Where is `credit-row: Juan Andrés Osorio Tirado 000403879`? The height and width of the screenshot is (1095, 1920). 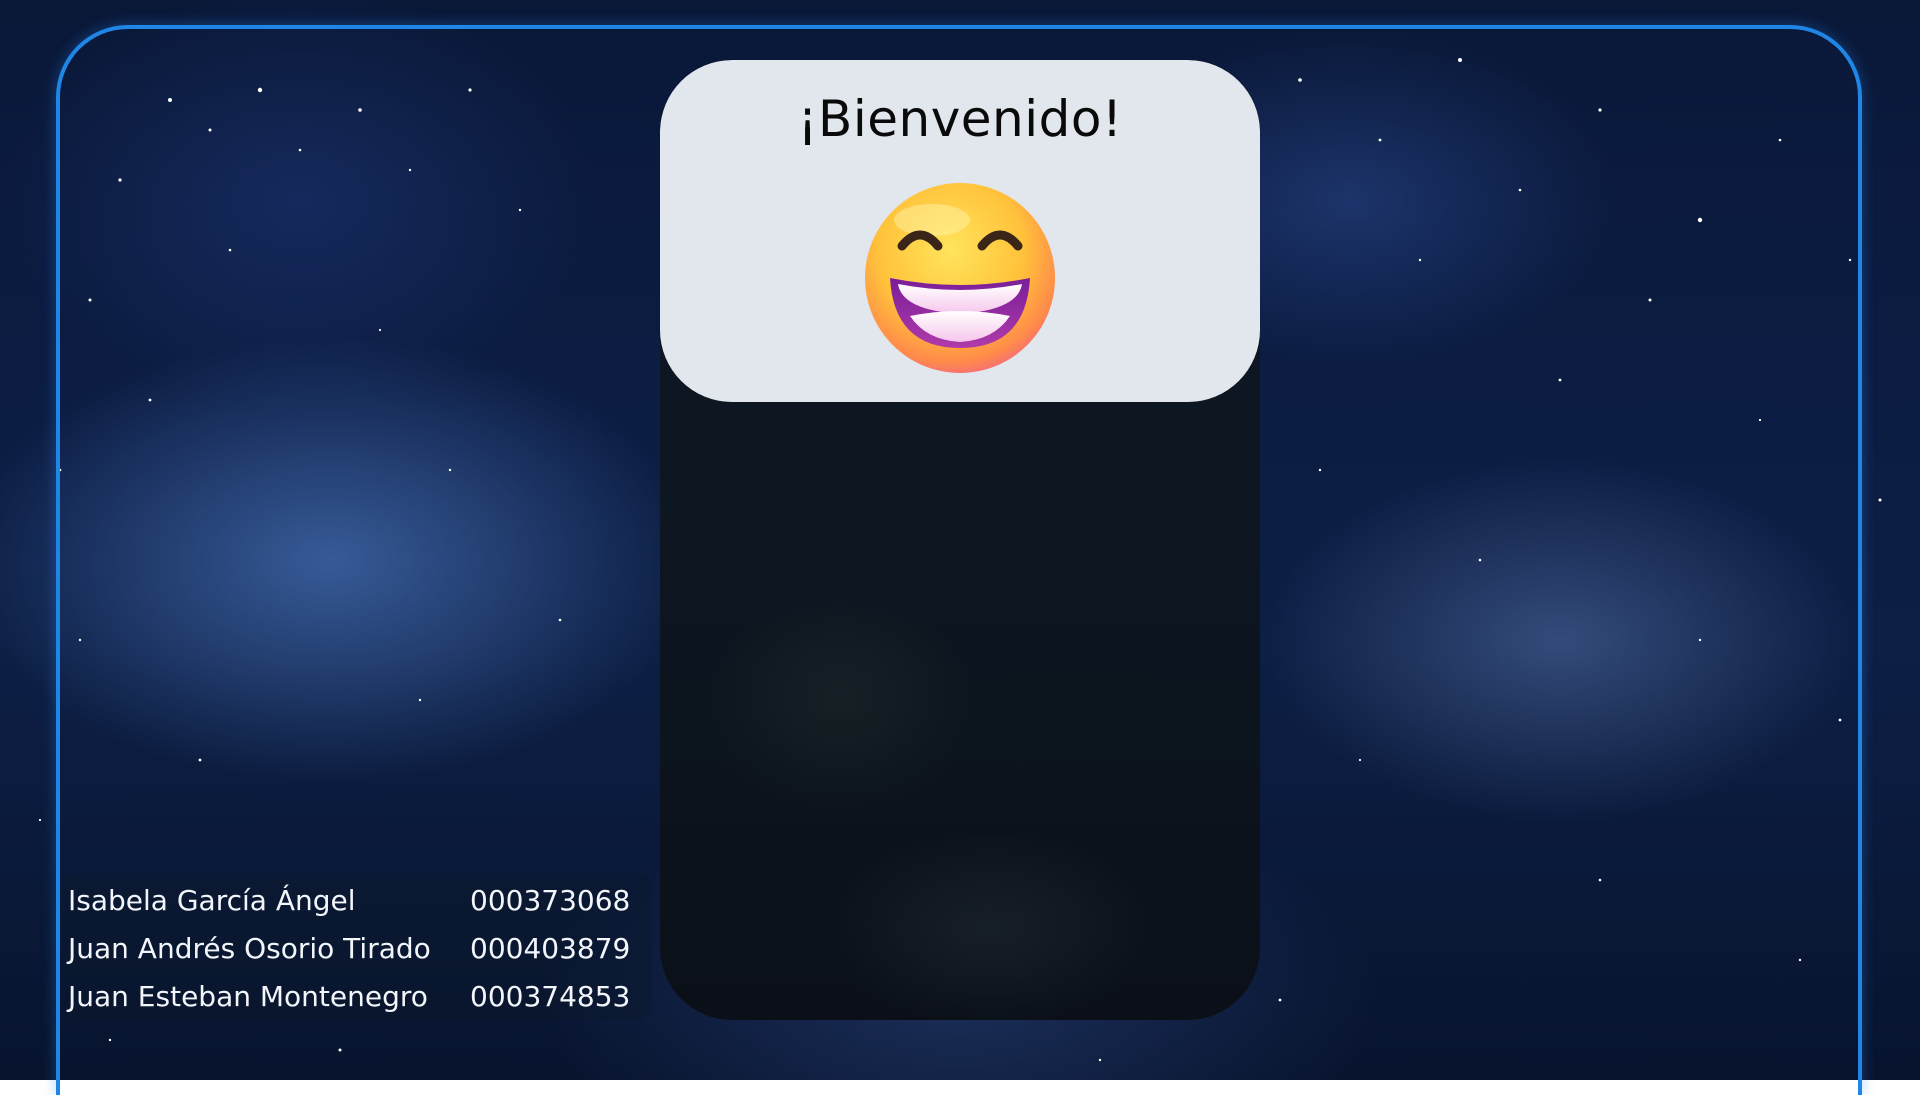 credit-row: Juan Andrés Osorio Tirado 000403879 is located at coordinates (358, 949).